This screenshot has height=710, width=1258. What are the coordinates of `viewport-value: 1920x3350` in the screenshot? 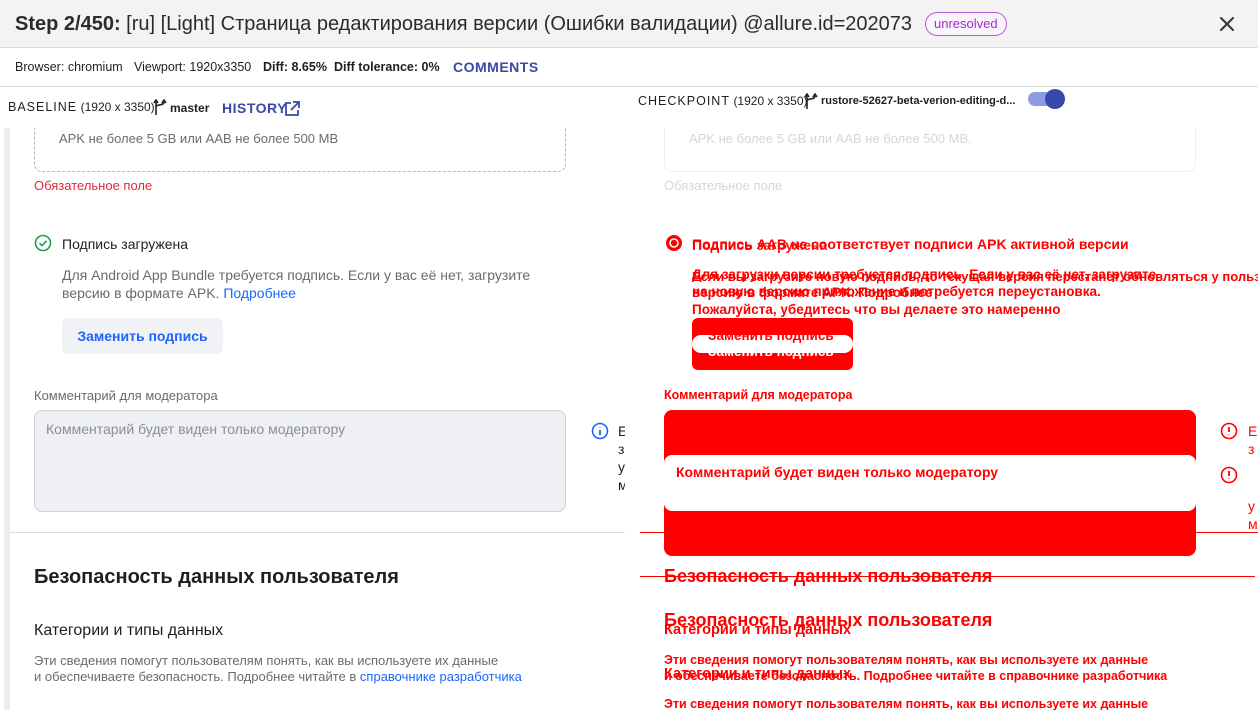 It's located at (220, 67).